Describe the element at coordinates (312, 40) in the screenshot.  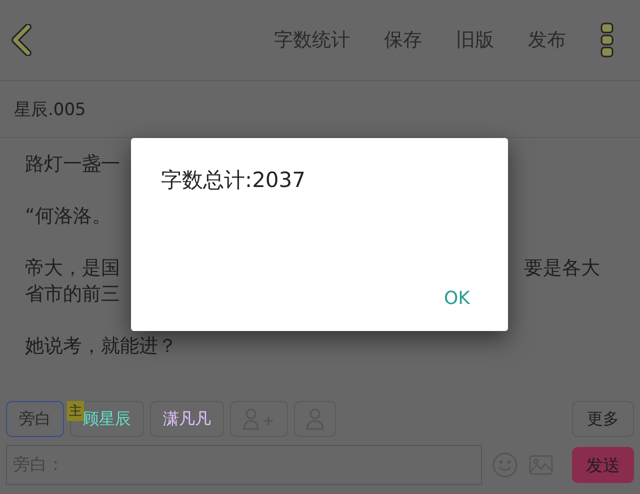
I see `toolbar-action: 字数统计` at that location.